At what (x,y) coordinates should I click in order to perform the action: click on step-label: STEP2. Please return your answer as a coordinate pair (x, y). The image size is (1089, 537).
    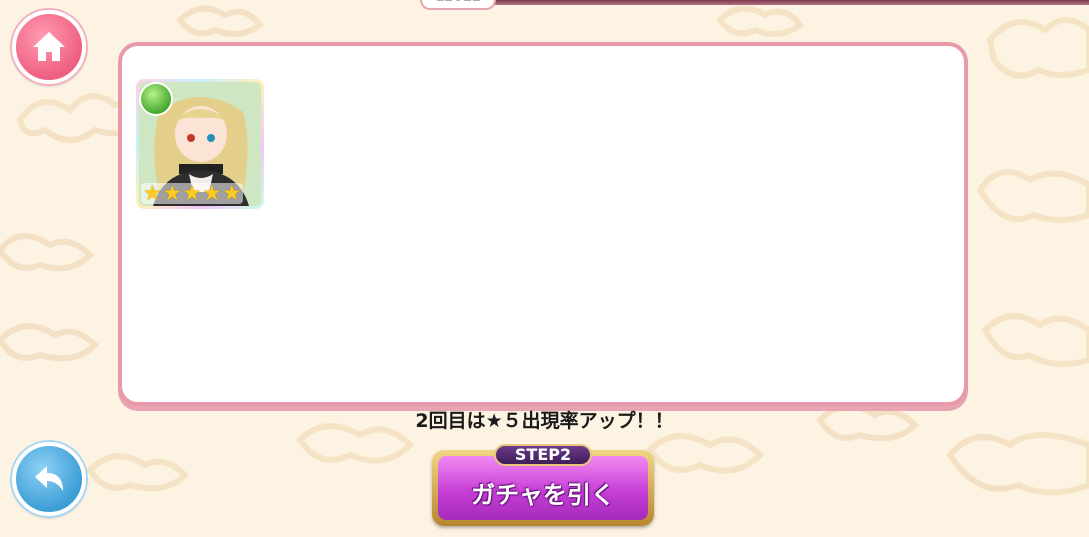
    Looking at the image, I should click on (543, 455).